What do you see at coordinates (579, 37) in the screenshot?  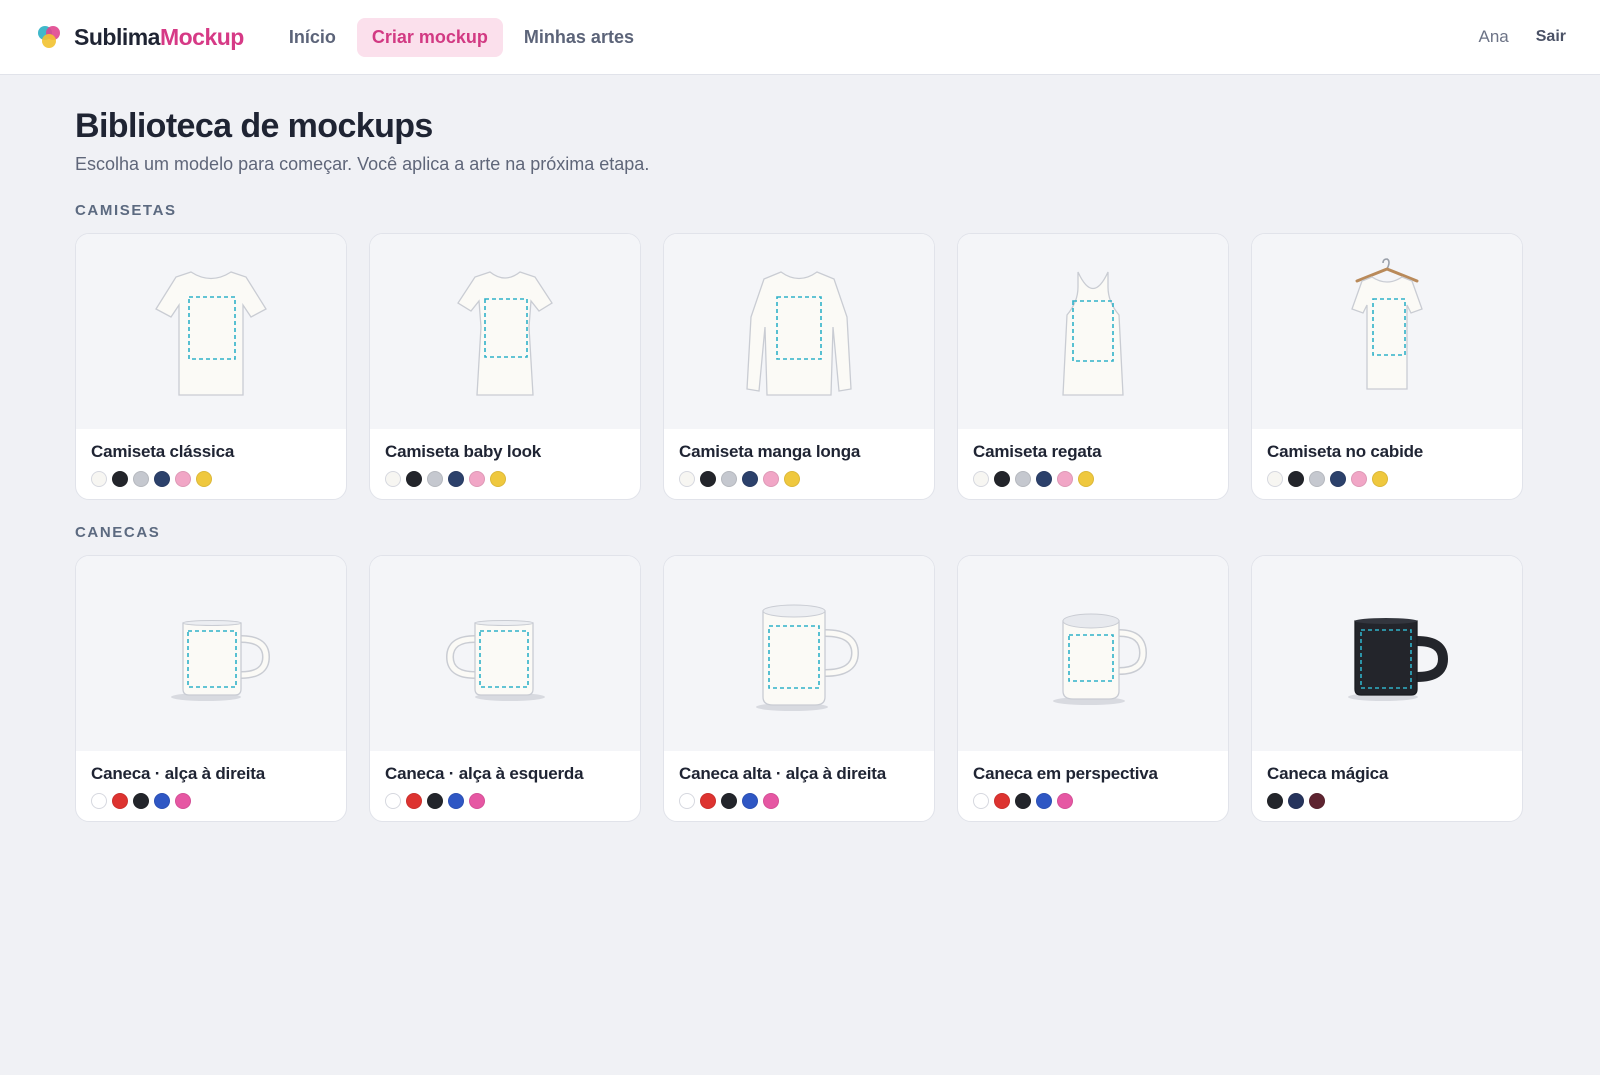 I see `nav-minhas-artes: Minhas artes` at bounding box center [579, 37].